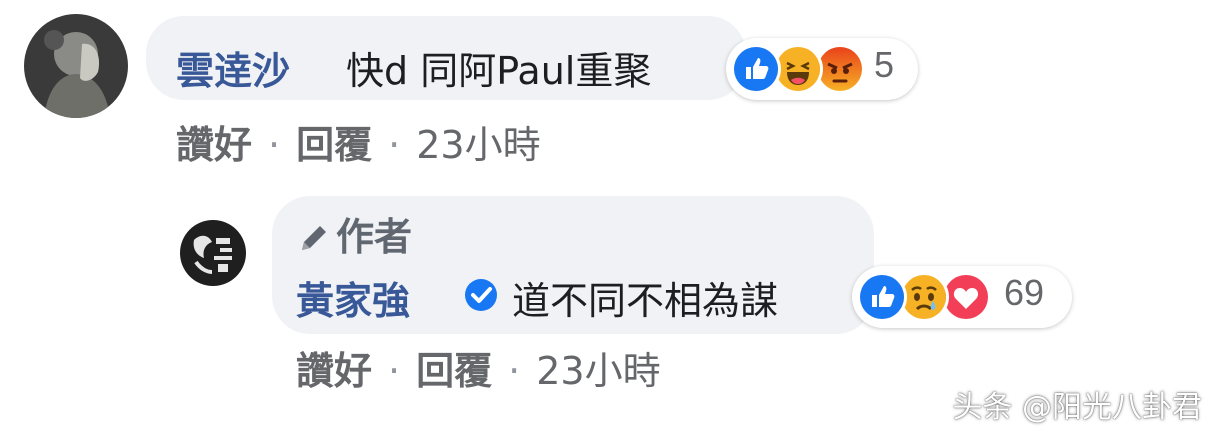 Image resolution: width=1216 pixels, height=434 pixels. I want to click on author-badge-label: 作者, so click(374, 237).